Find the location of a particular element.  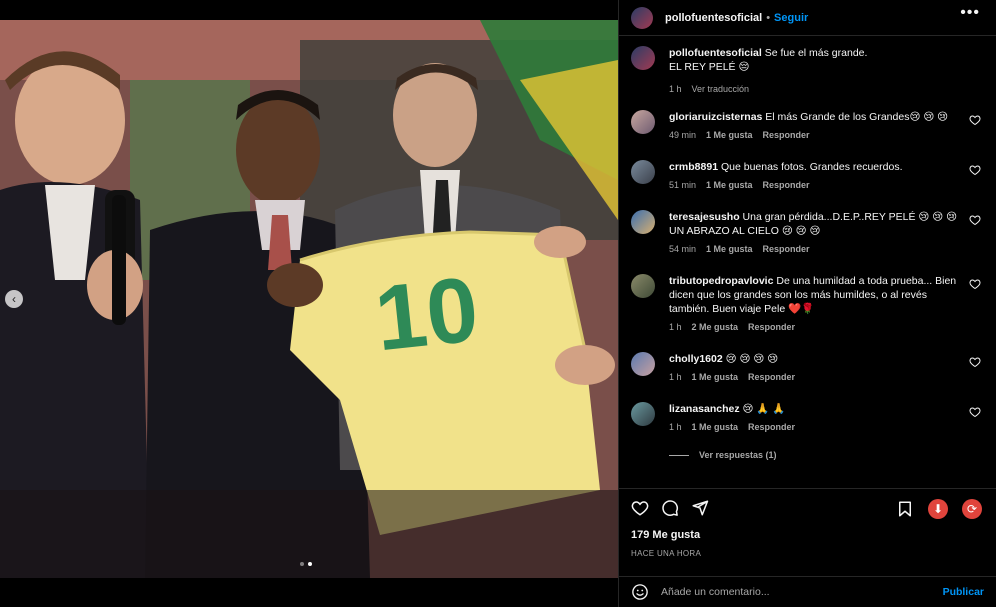

carousel-dot is located at coordinates (302, 564).